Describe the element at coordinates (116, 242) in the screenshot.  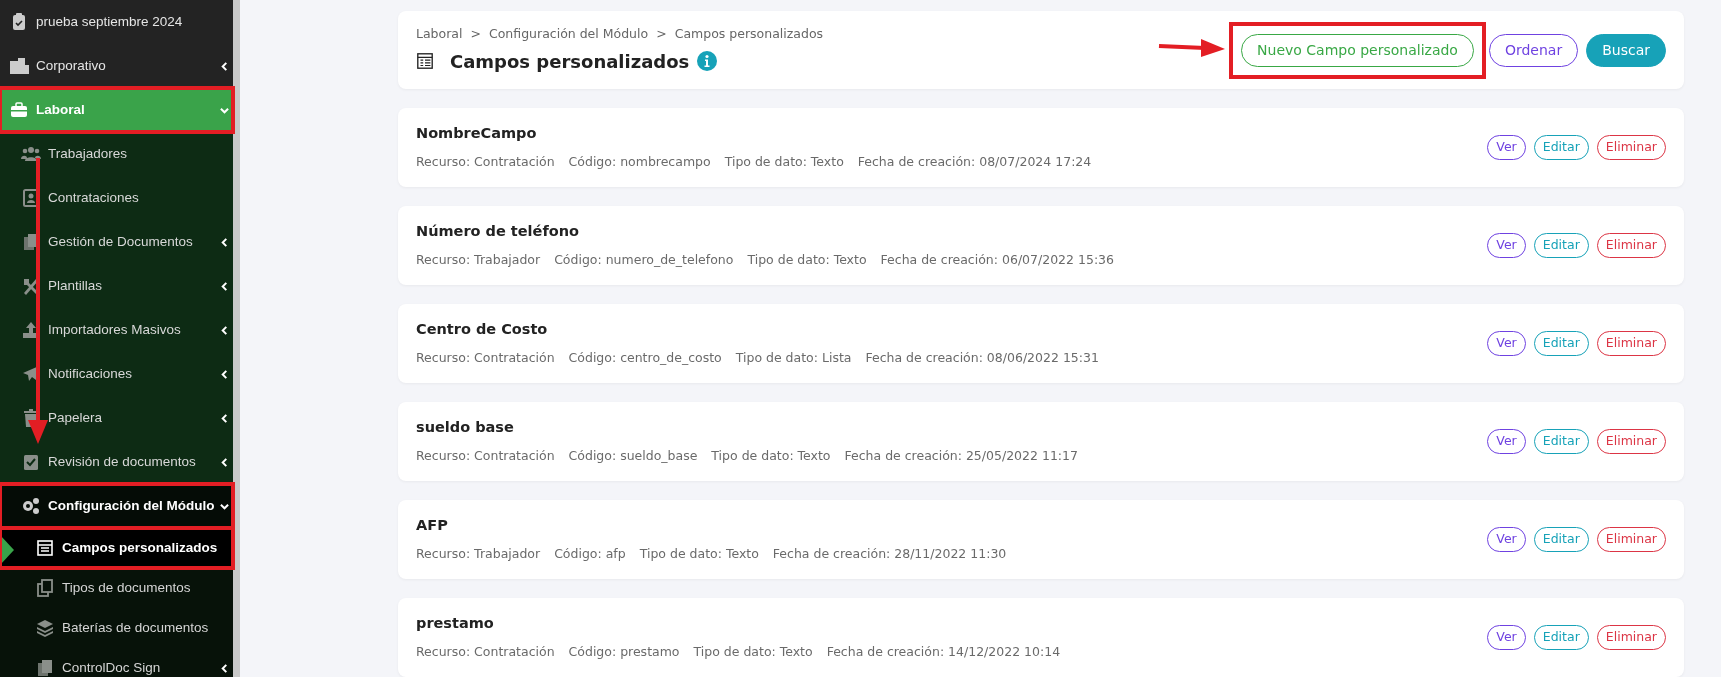
I see `sidebar-item: Gestión de Documentos` at that location.